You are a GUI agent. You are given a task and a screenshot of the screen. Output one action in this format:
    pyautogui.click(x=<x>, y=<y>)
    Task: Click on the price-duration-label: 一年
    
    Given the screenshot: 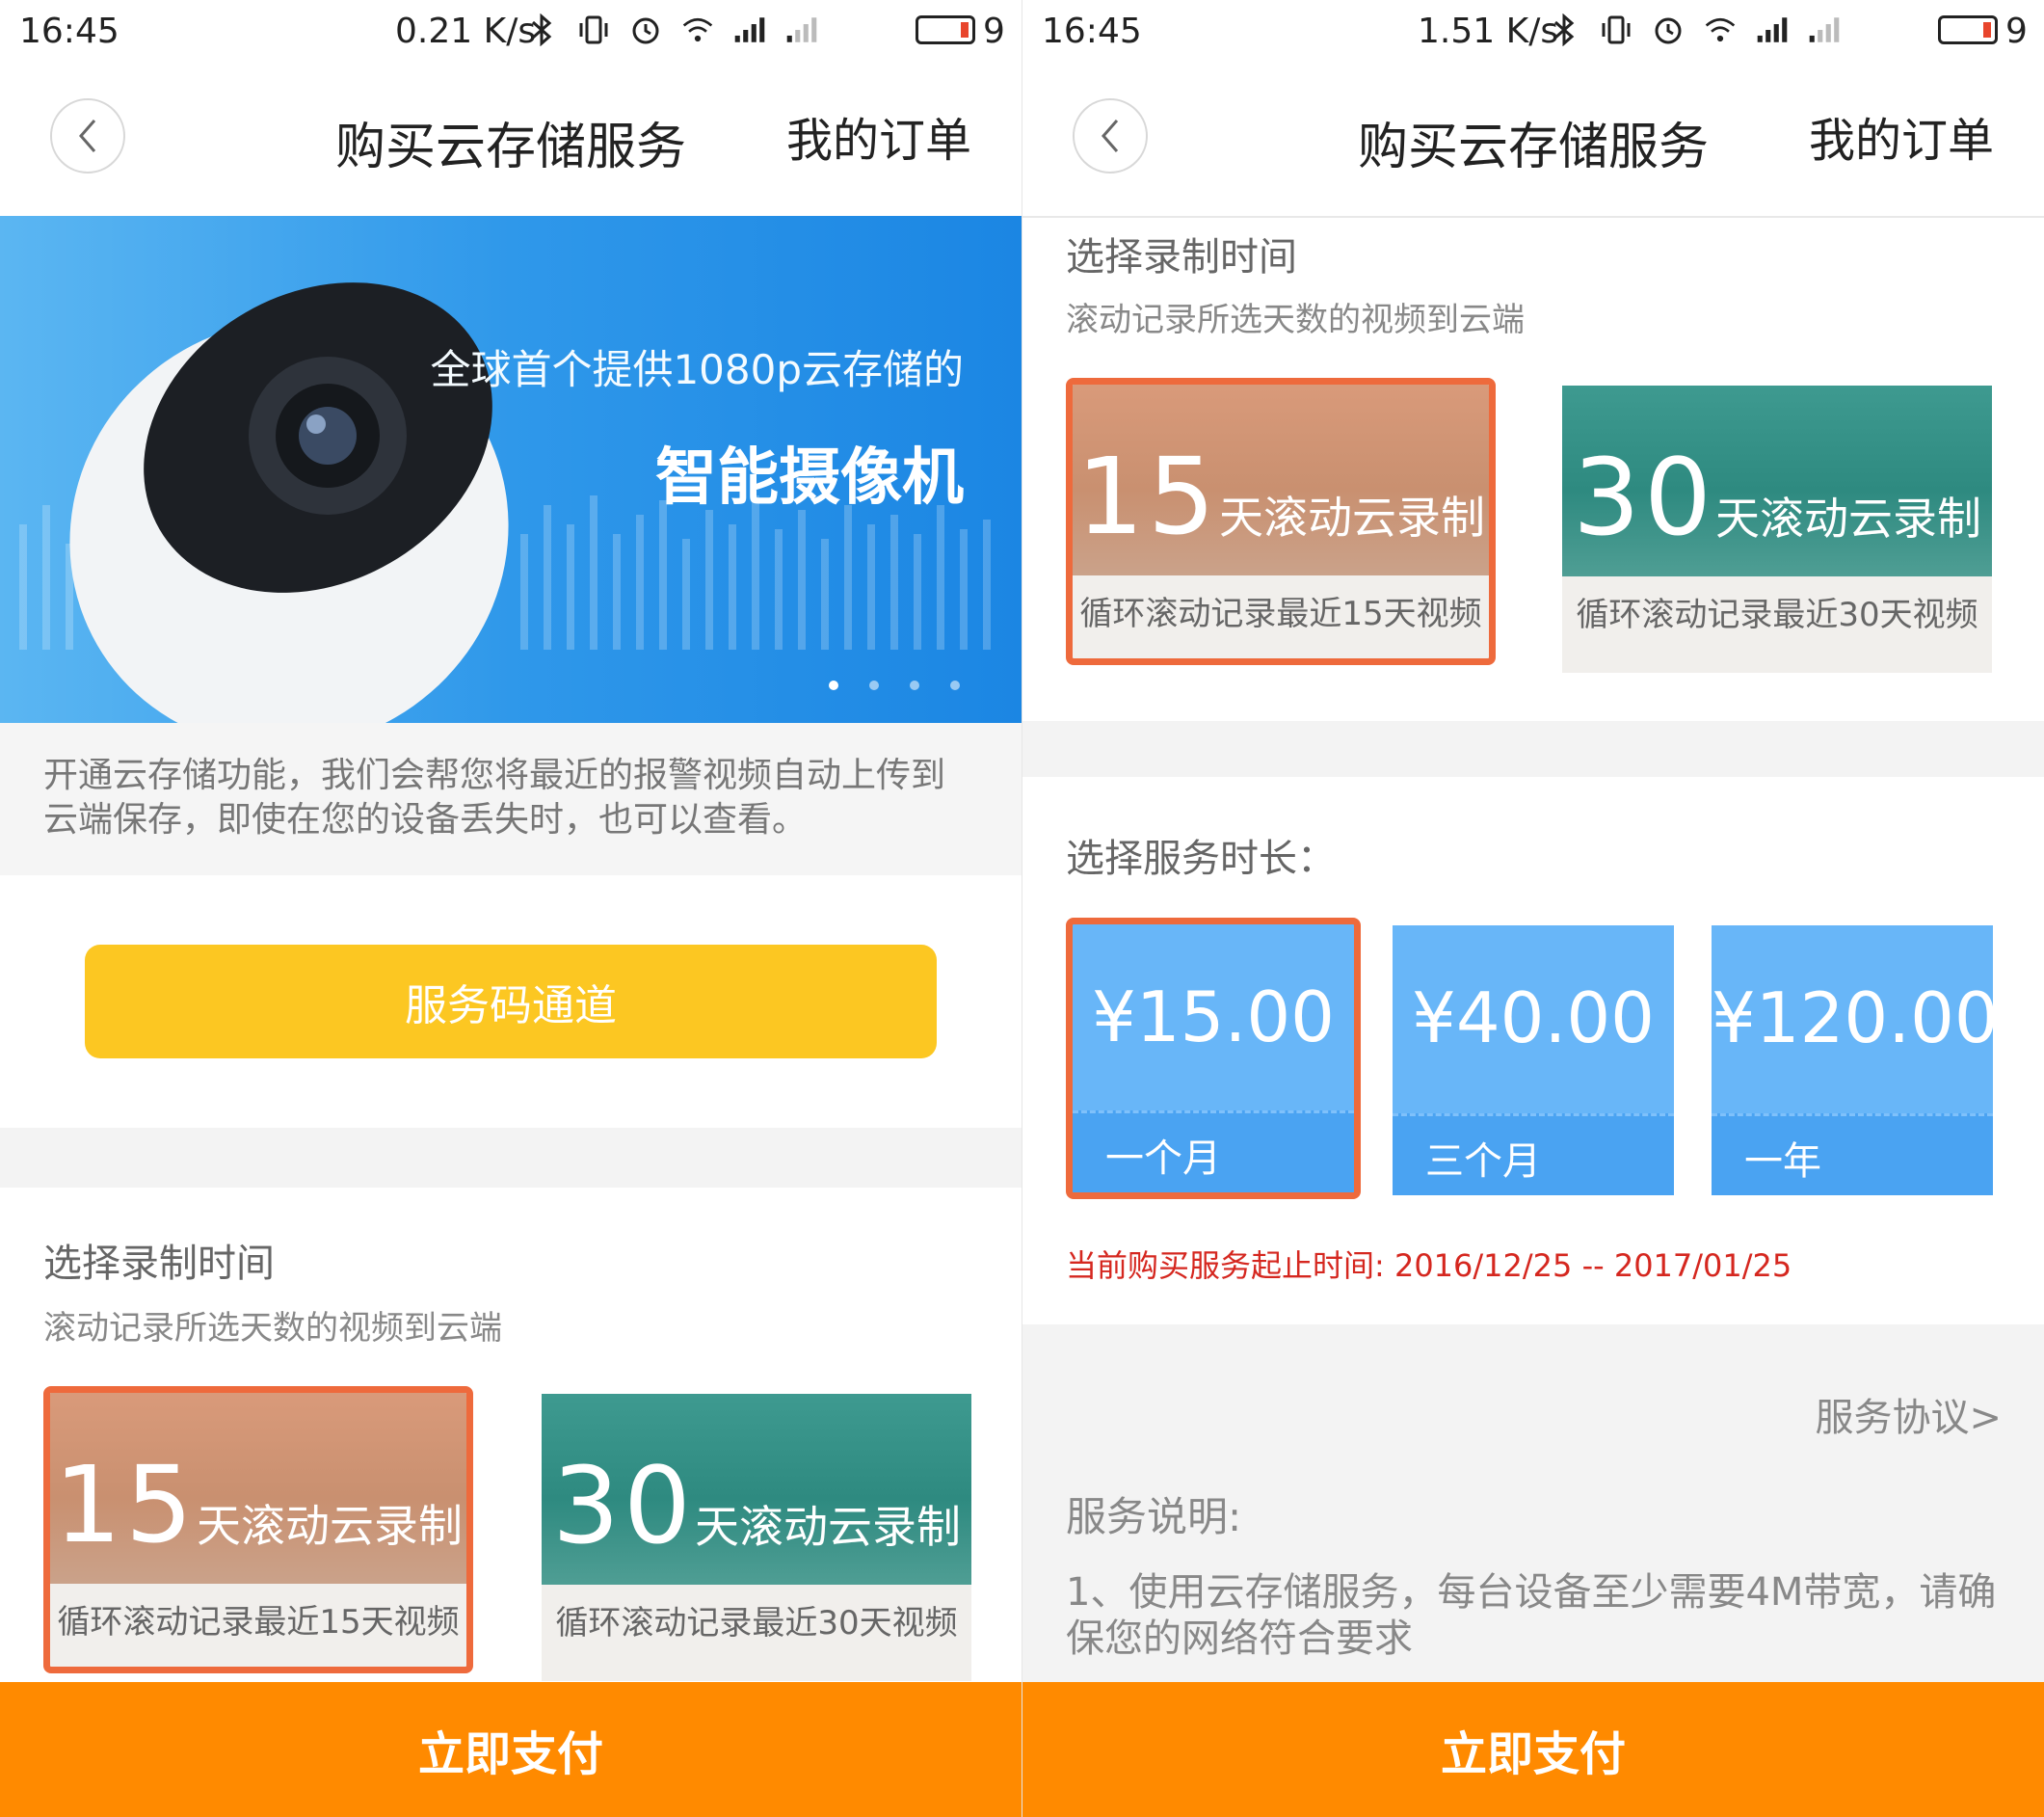 What is the action you would take?
    pyautogui.click(x=1782, y=1161)
    